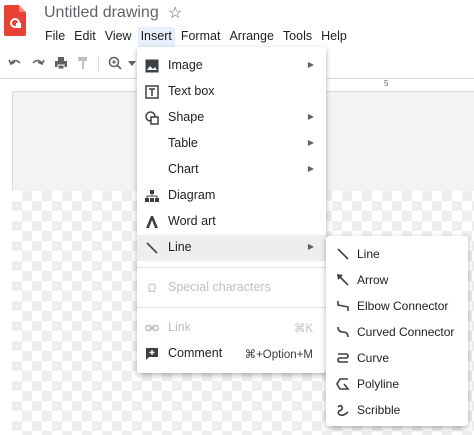 The height and width of the screenshot is (435, 474). What do you see at coordinates (343, 306) in the screenshot?
I see `elbow-connector-icon` at bounding box center [343, 306].